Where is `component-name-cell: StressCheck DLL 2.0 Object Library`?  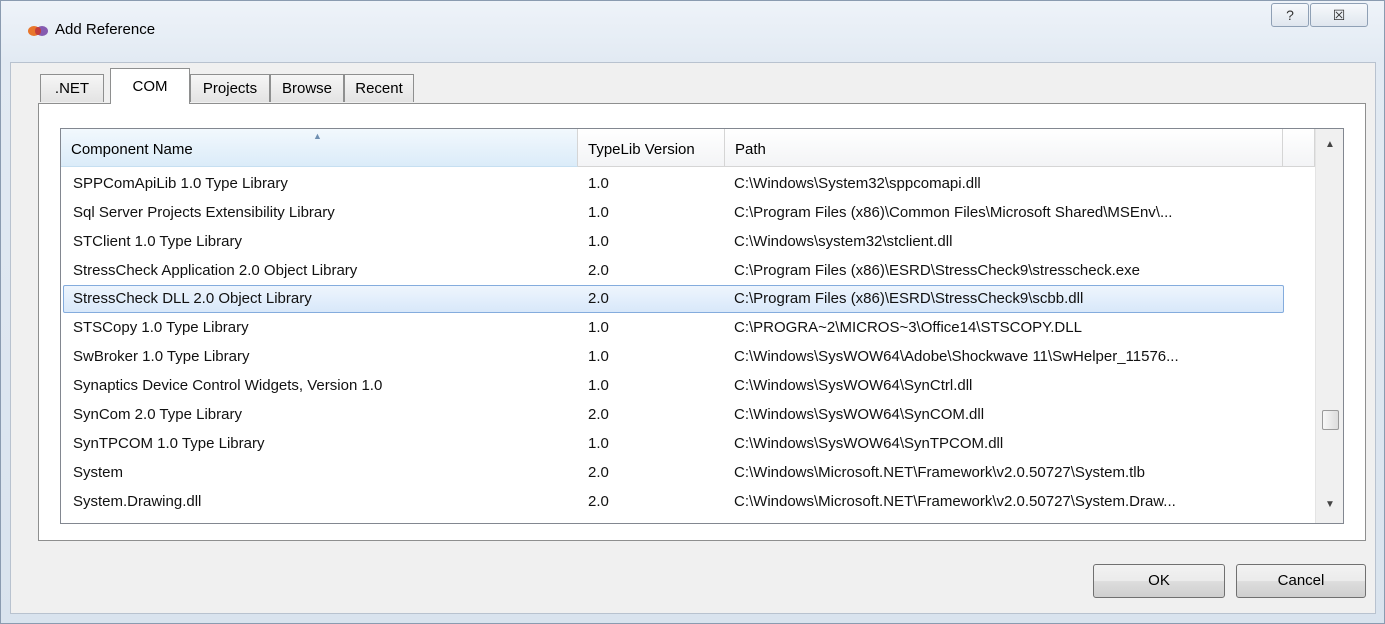 component-name-cell: StressCheck DLL 2.0 Object Library is located at coordinates (192, 298).